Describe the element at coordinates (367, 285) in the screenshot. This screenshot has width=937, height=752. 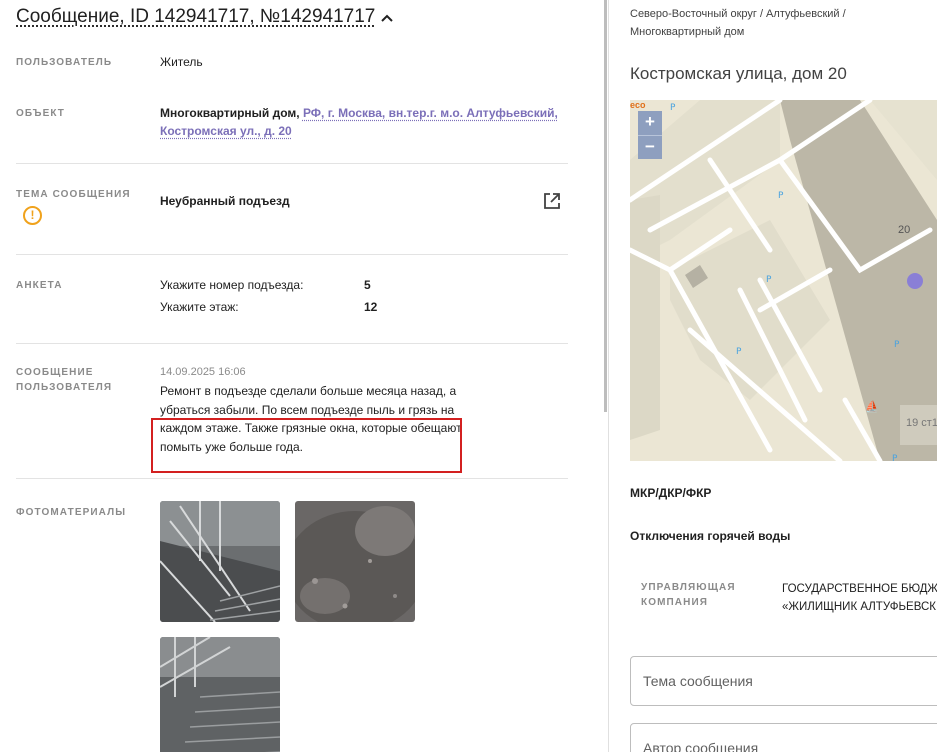
I see `survey-answer: 5` at that location.